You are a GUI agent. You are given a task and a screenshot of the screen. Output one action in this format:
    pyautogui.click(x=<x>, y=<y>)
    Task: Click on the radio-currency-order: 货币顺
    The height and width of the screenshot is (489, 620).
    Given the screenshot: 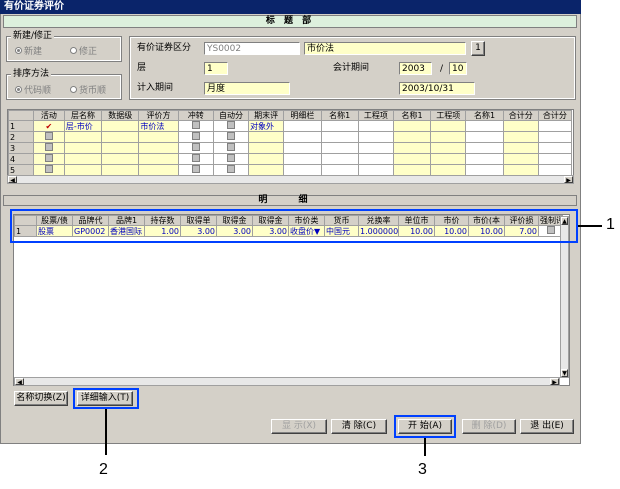 What is the action you would take?
    pyautogui.click(x=88, y=89)
    